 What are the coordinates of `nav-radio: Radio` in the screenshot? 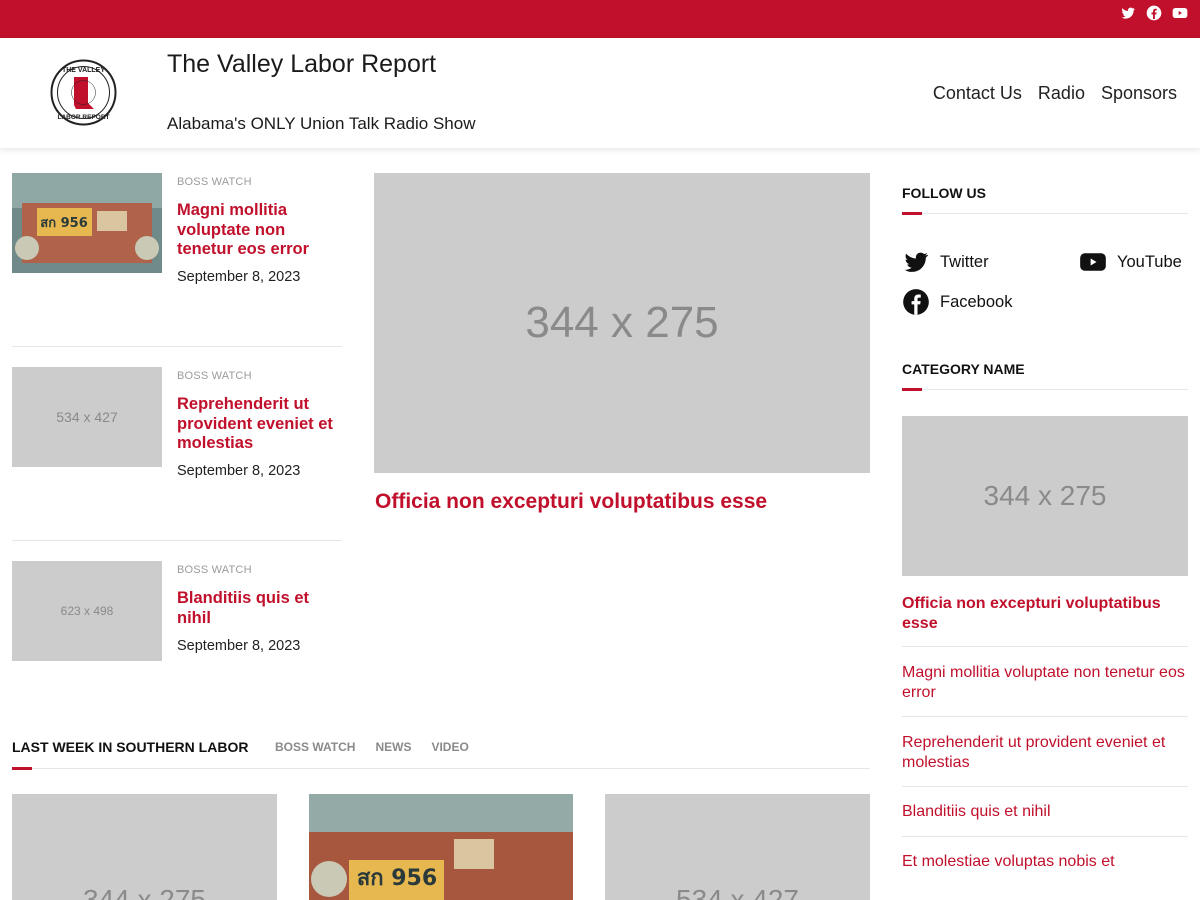 It's located at (1061, 93).